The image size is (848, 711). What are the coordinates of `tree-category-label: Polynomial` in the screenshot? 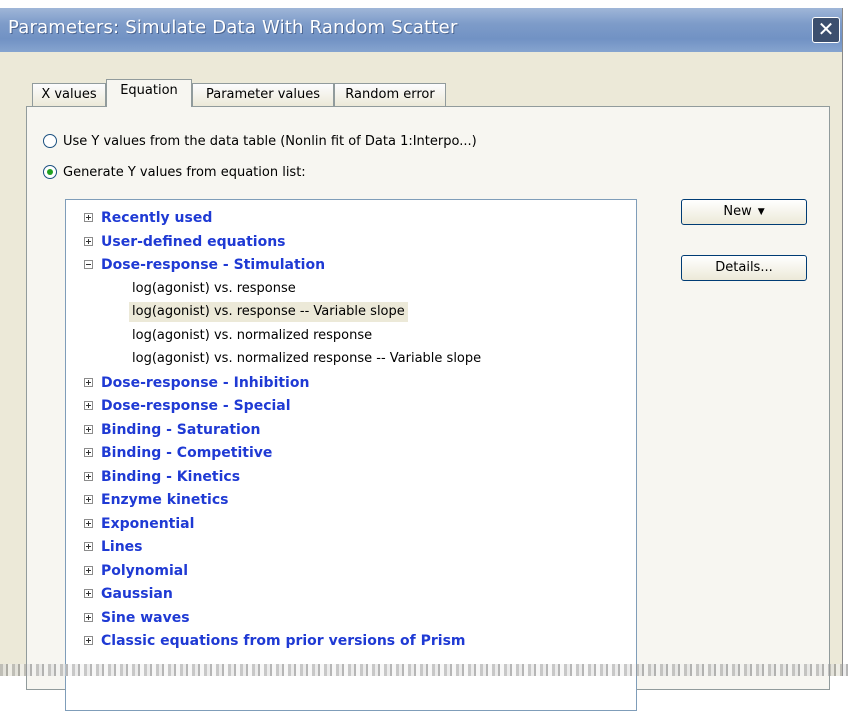 It's located at (145, 570).